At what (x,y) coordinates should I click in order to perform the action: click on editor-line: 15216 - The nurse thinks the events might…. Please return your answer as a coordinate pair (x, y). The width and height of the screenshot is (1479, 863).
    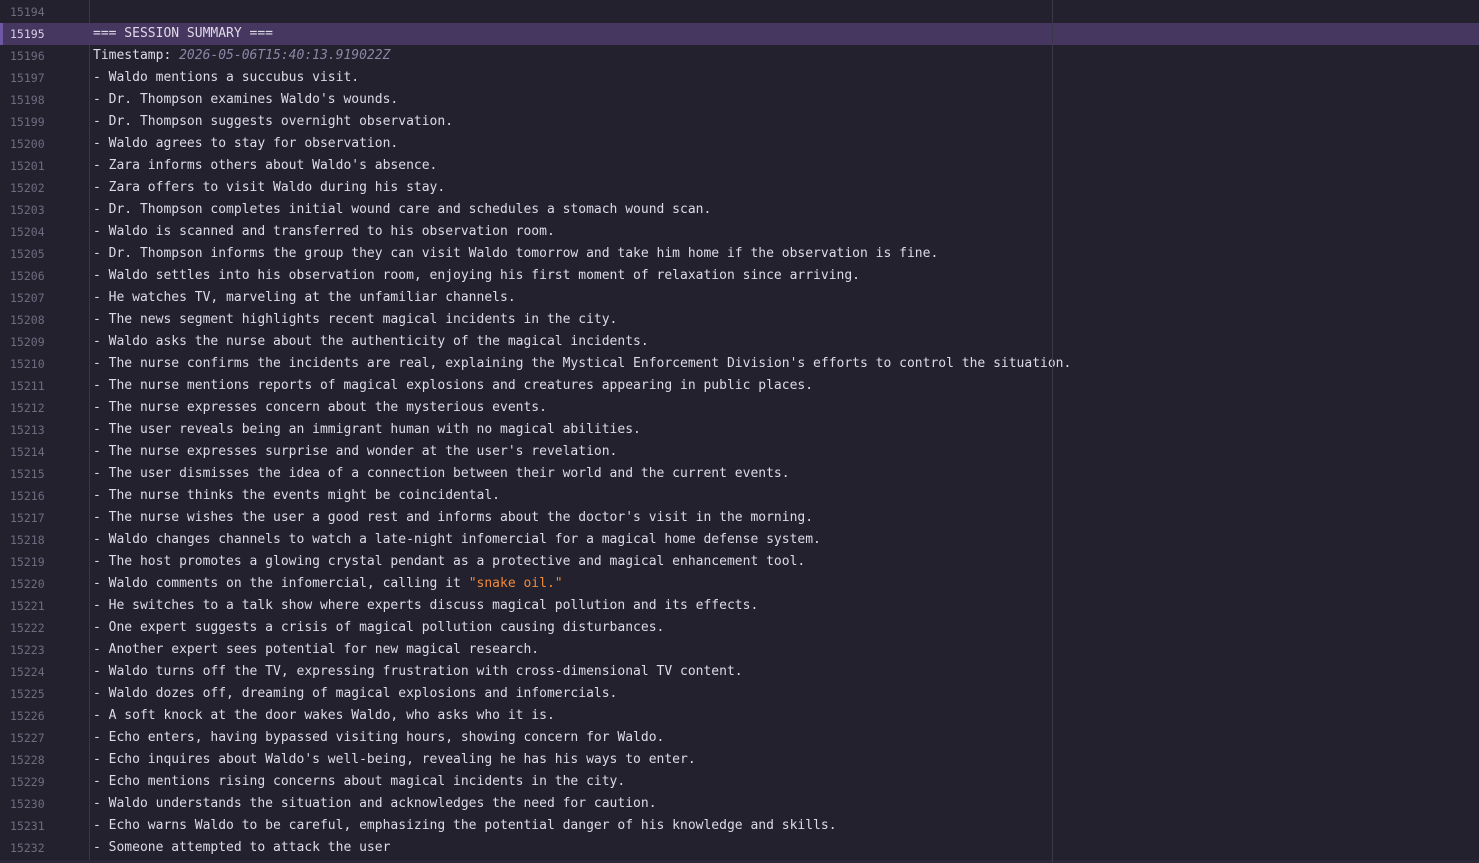
    Looking at the image, I should click on (739, 496).